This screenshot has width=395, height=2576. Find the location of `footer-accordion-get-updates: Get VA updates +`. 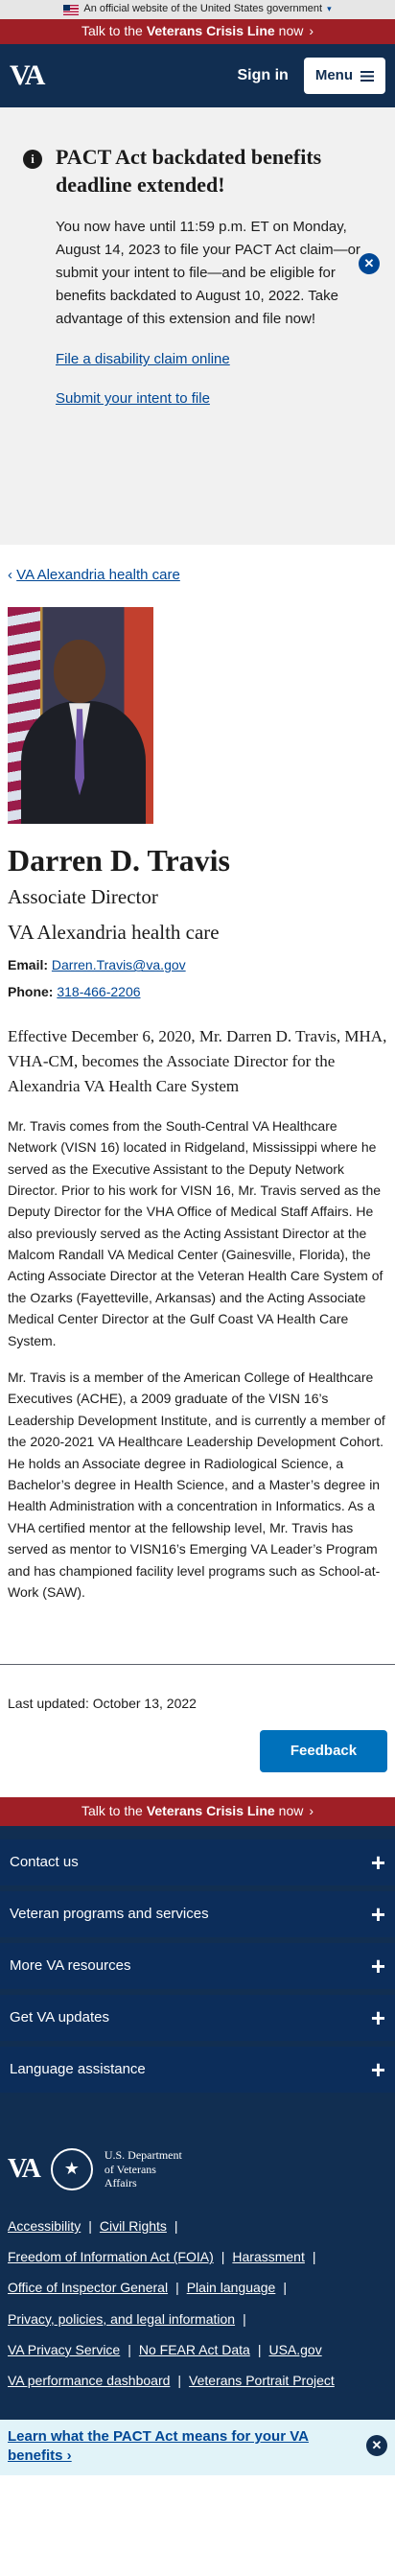

footer-accordion-get-updates: Get VA updates + is located at coordinates (197, 2021).